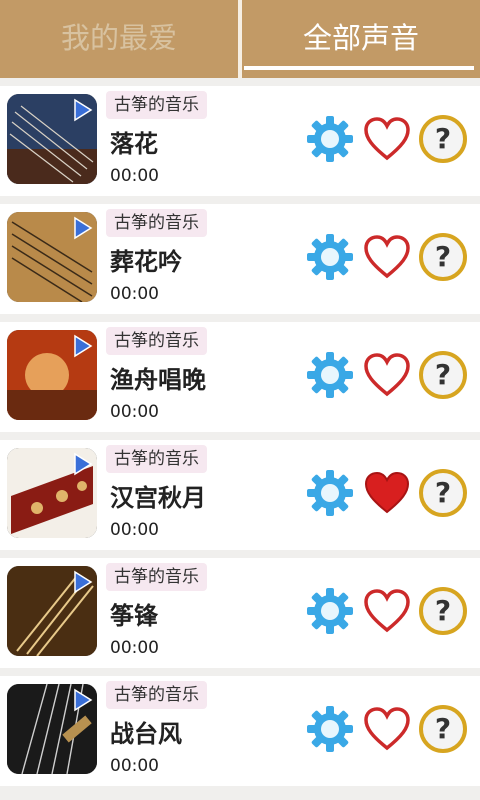 The image size is (480, 800). I want to click on tab-all-sounds: 全部声音, so click(361, 36).